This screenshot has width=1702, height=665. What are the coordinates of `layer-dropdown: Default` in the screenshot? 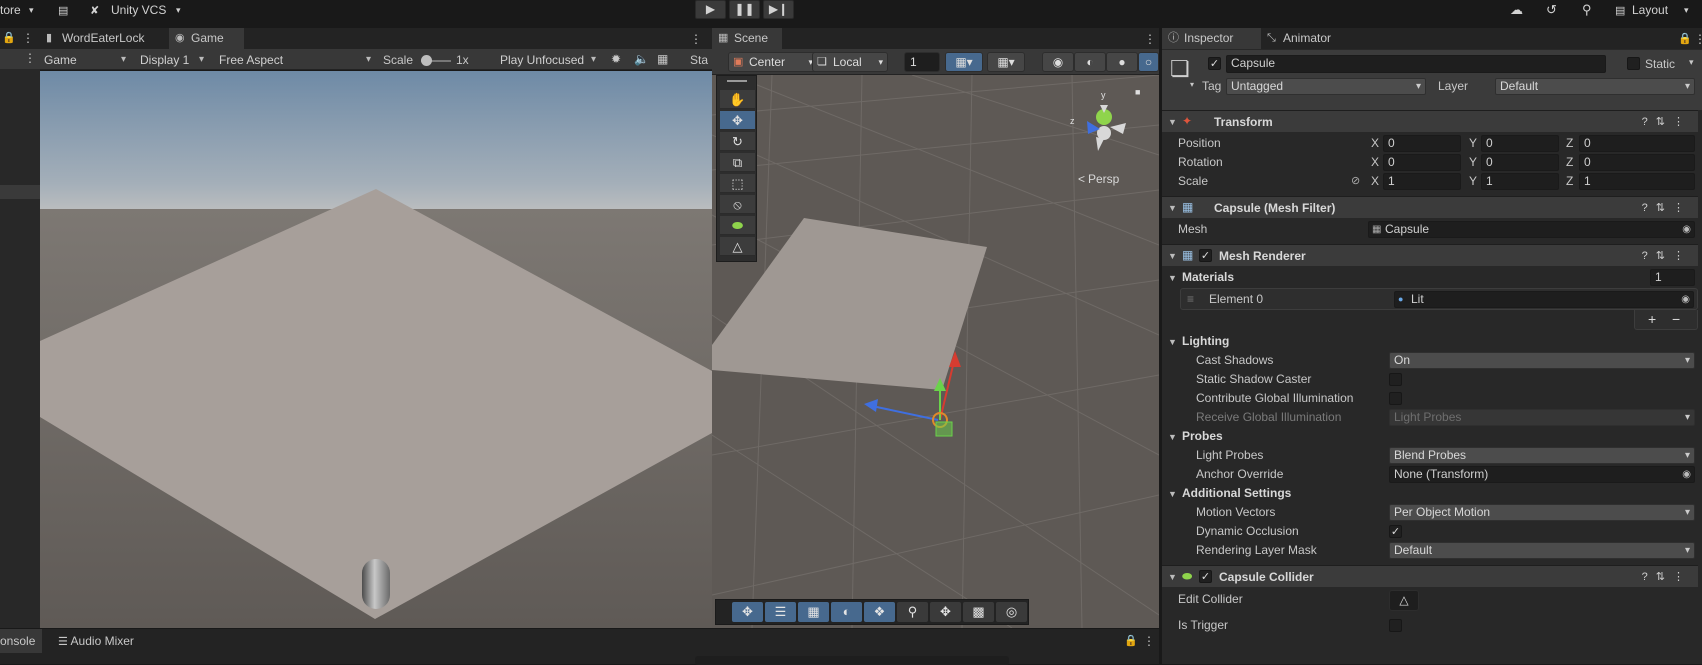 It's located at (1595, 86).